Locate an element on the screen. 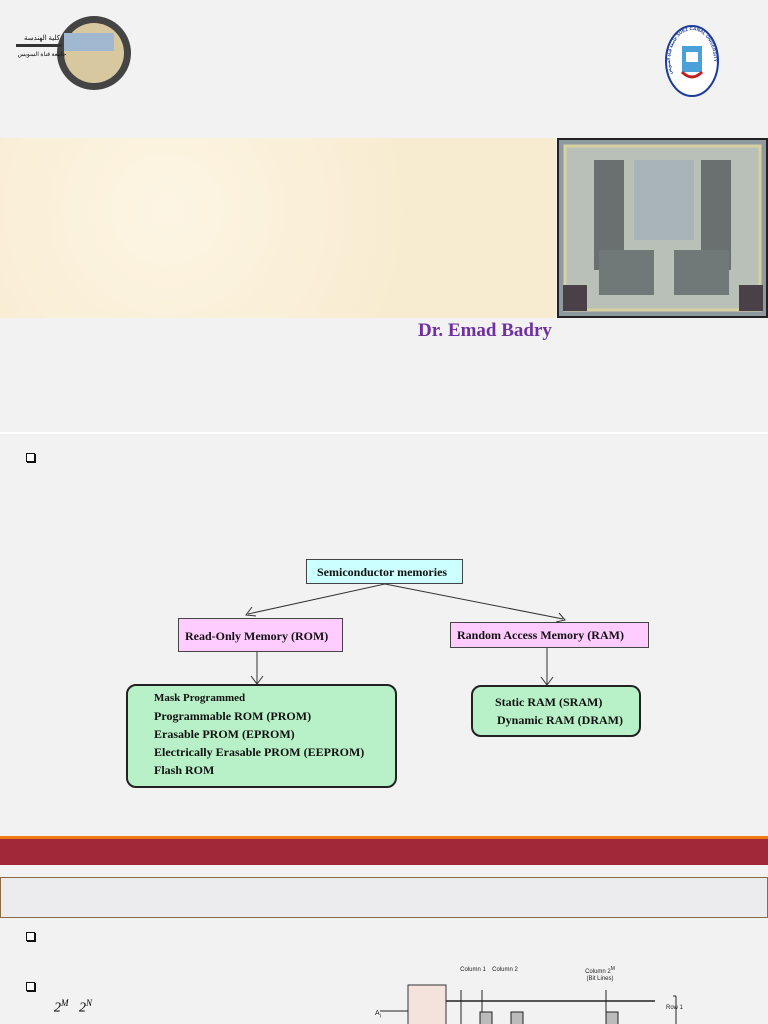 The image size is (768, 1024). ram-type: Dynamic RAM (DRAM) is located at coordinates (560, 720).